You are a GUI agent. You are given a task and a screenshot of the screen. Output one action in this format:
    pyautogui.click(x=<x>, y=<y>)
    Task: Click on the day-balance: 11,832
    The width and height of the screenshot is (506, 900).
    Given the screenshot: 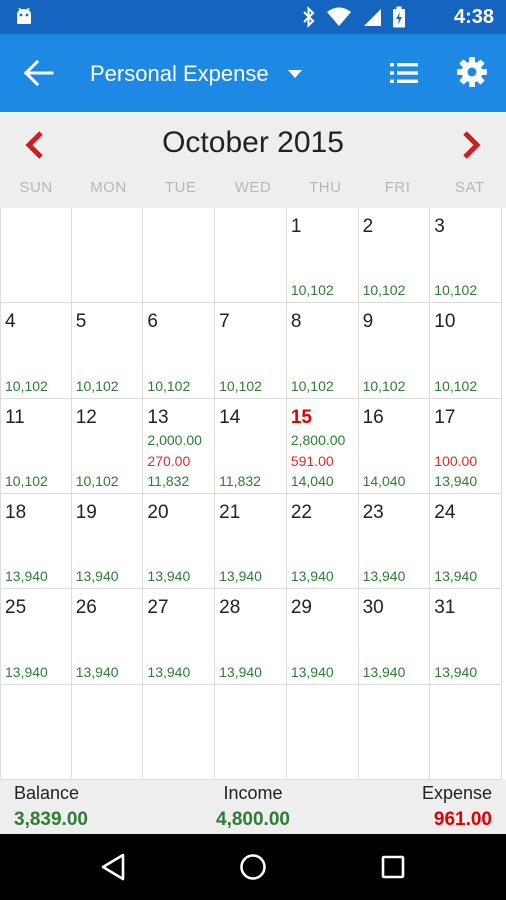 What is the action you would take?
    pyautogui.click(x=240, y=481)
    